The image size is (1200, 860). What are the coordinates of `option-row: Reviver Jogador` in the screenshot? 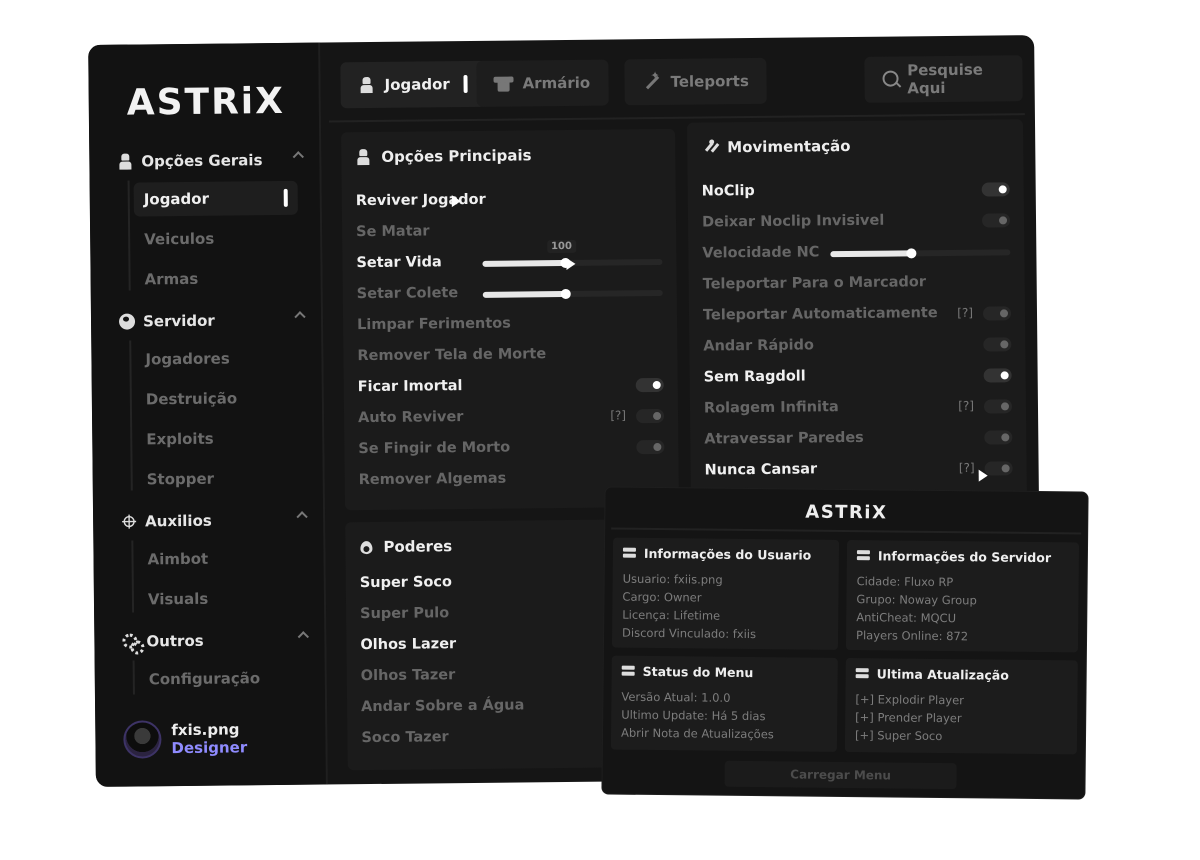 It's located at (509, 200).